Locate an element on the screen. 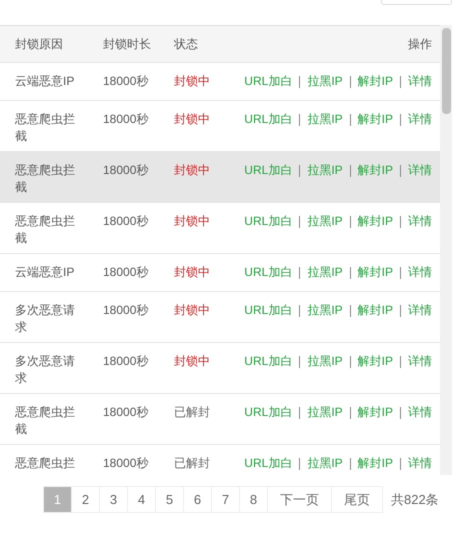 The height and width of the screenshot is (533, 460). page-button: 7 is located at coordinates (225, 499).